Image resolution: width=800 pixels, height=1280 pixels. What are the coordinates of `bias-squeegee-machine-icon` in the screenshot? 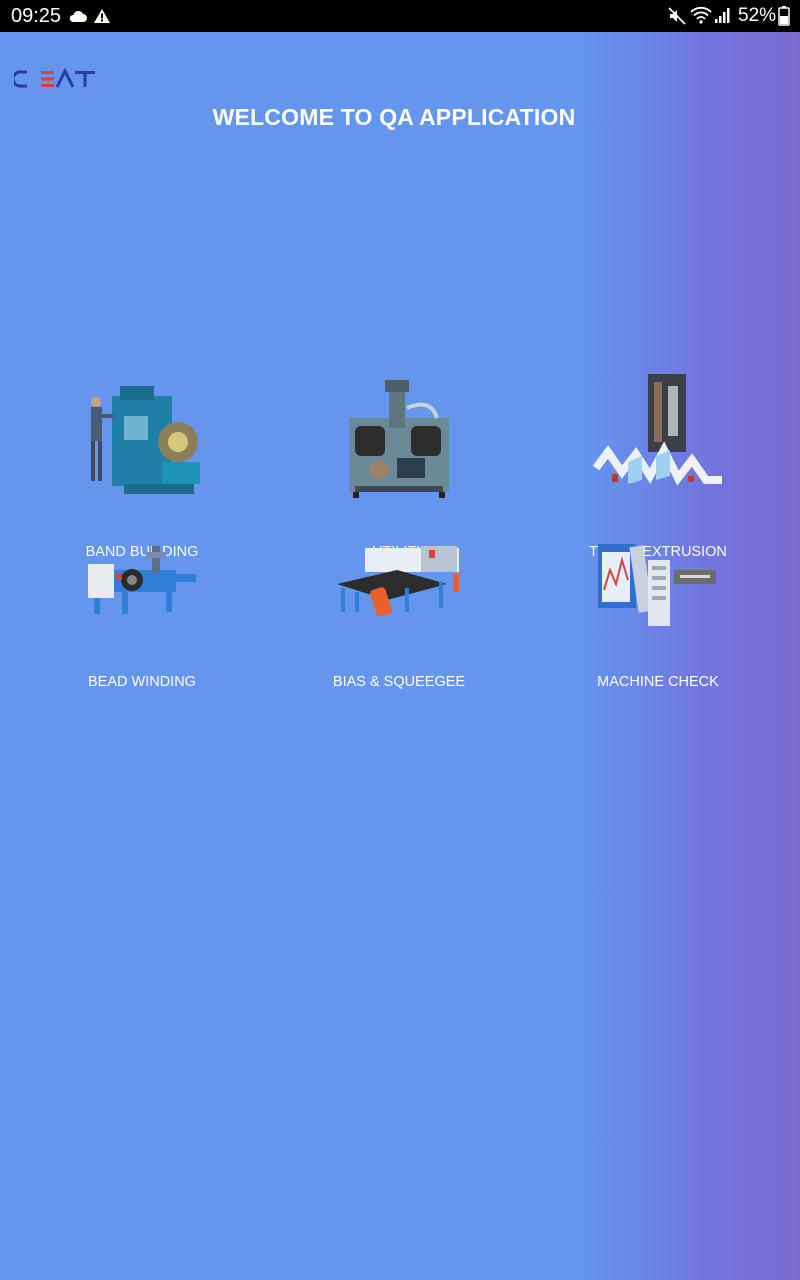 It's located at (398, 581).